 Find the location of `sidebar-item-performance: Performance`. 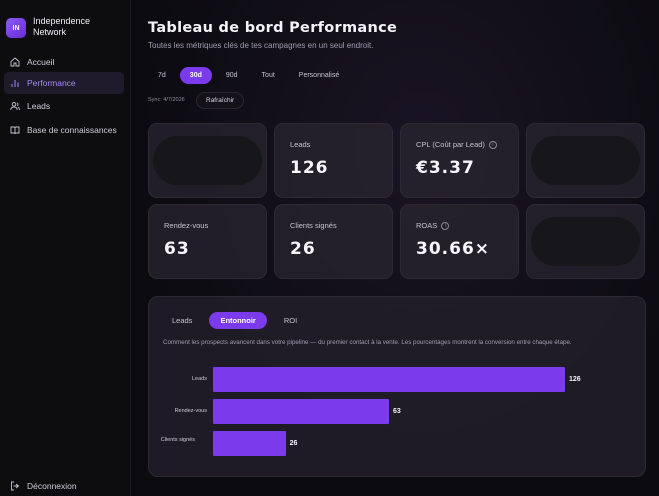

sidebar-item-performance: Performance is located at coordinates (64, 83).